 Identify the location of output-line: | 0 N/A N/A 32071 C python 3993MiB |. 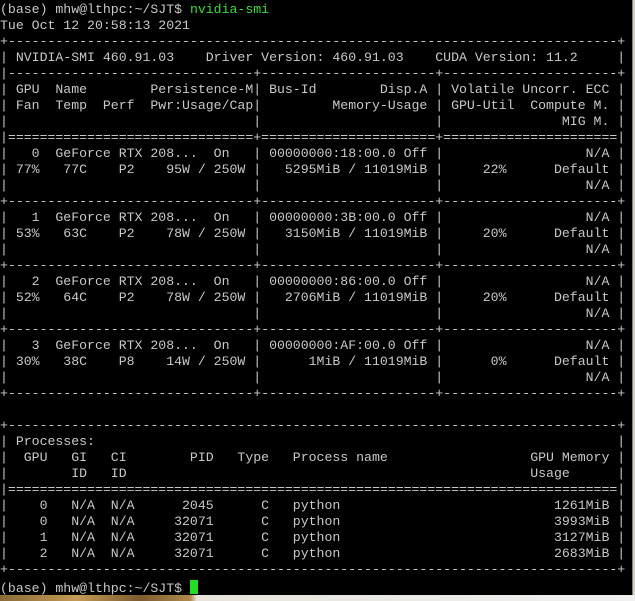
(313, 521).